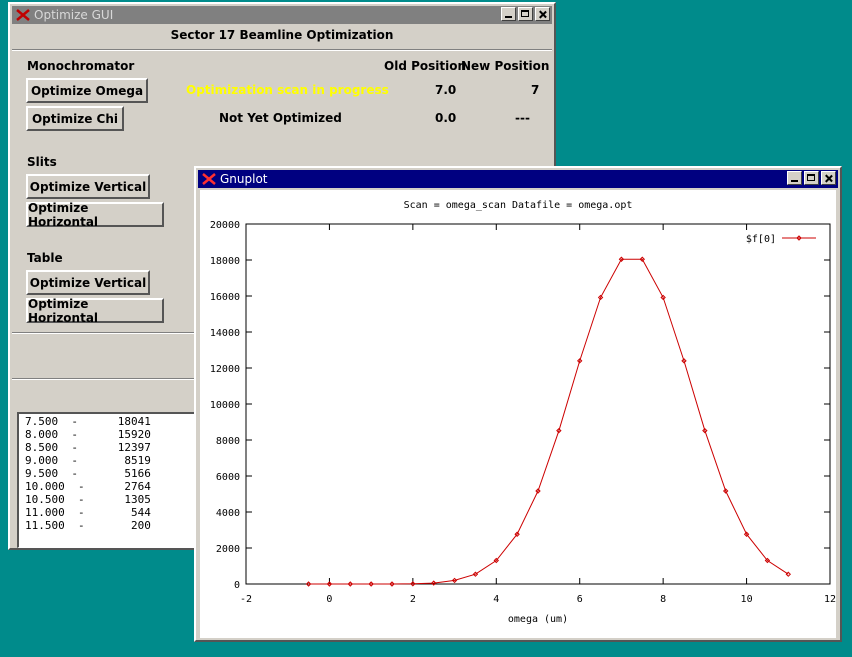 Image resolution: width=852 pixels, height=657 pixels. What do you see at coordinates (518, 179) in the screenshot?
I see `gnuplot-titlebar: Gnuplot` at bounding box center [518, 179].